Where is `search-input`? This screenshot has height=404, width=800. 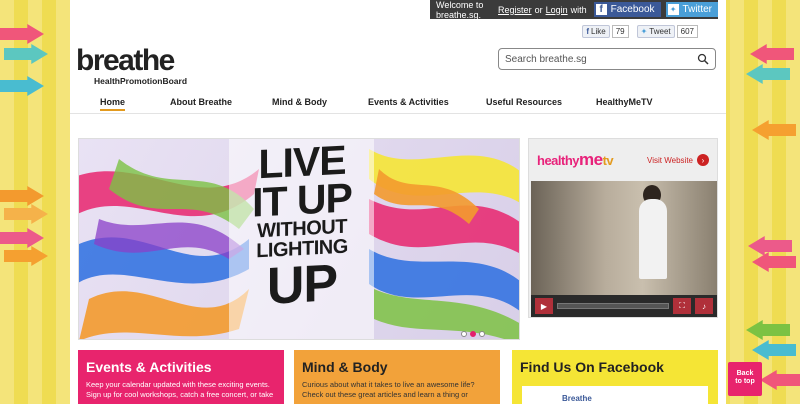 search-input is located at coordinates (595, 59).